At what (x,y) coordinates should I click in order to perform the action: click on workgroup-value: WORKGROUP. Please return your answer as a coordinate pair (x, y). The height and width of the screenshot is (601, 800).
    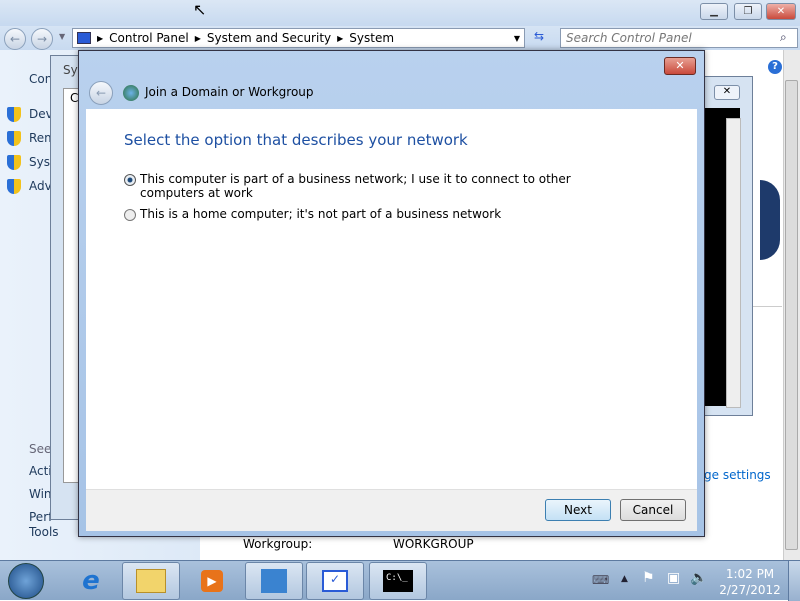
    Looking at the image, I should click on (433, 544).